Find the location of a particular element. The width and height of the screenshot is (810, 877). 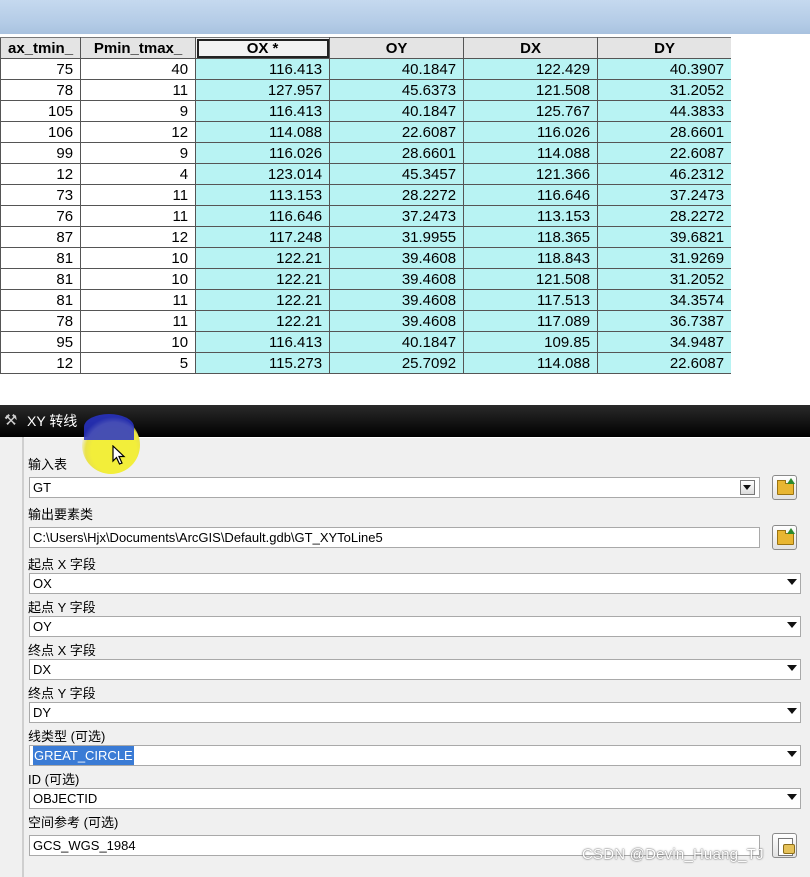

table-row: 76 11 116.646 37.2473 113.153 28.2272 is located at coordinates (366, 216).